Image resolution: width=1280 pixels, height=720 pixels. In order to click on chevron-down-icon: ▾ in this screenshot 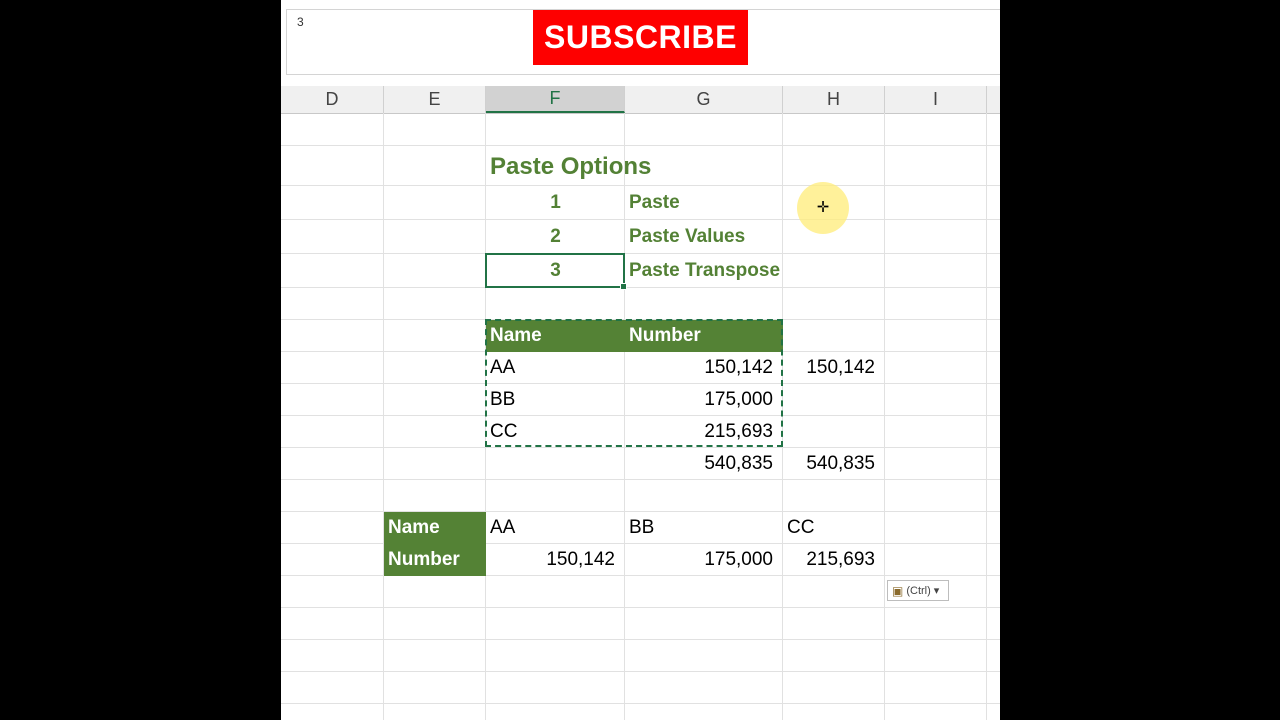, I will do `click(936, 591)`.